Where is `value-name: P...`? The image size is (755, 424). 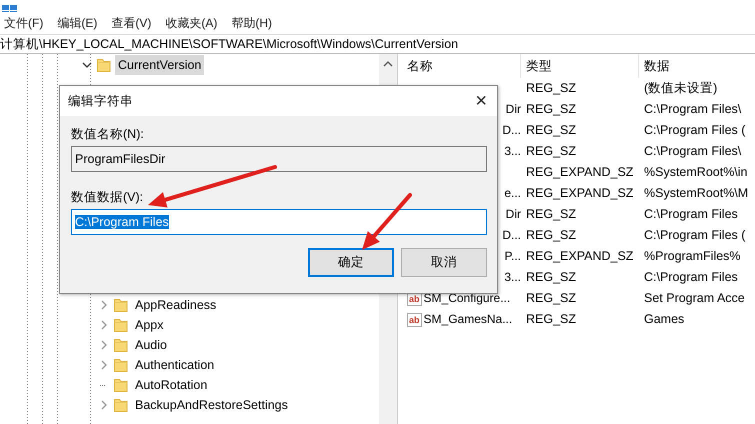 value-name: P... is located at coordinates (512, 256).